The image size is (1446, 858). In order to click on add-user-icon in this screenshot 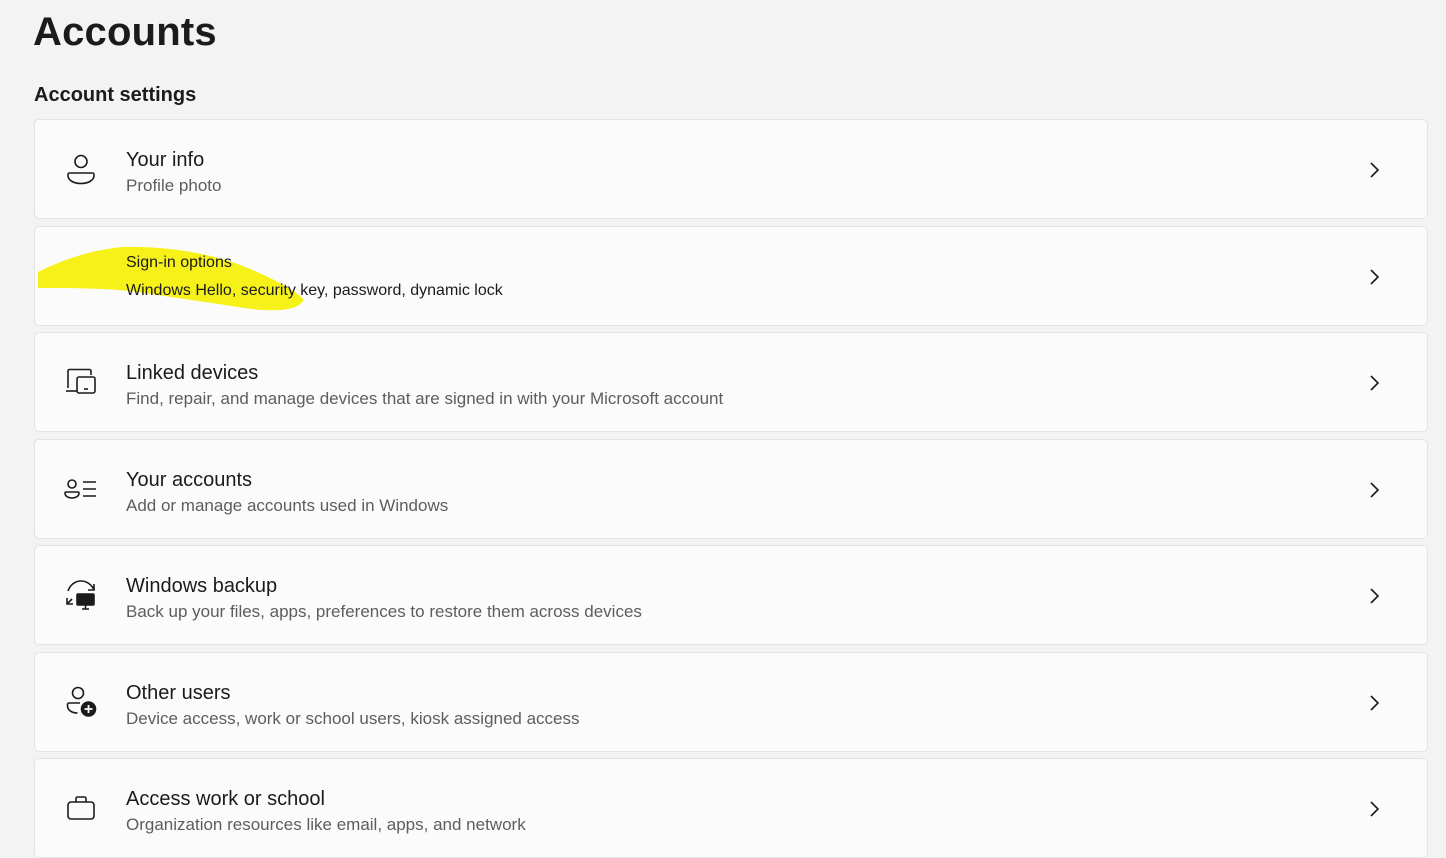, I will do `click(81, 702)`.